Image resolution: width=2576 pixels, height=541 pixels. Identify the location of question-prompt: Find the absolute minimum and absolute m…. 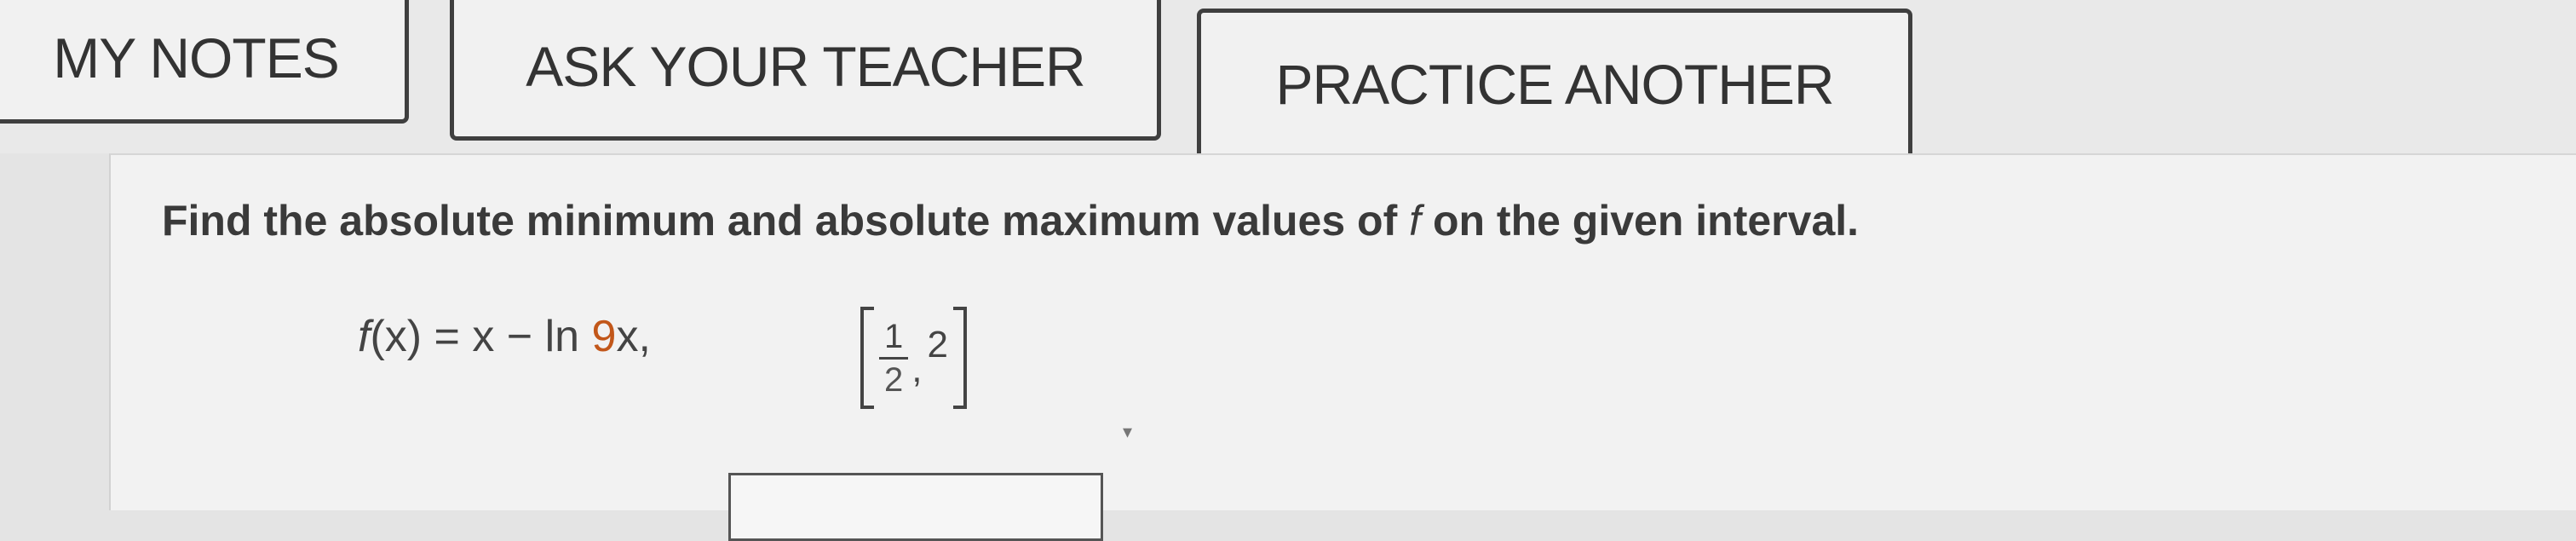
(1011, 220).